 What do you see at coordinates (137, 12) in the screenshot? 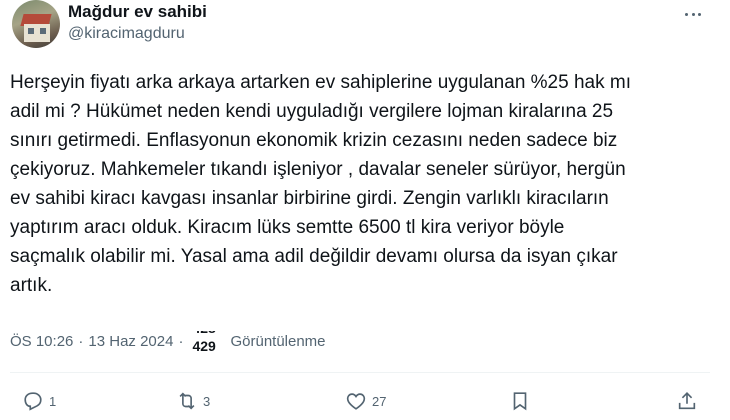
I see `author-name: Mağdur ev sahibi` at bounding box center [137, 12].